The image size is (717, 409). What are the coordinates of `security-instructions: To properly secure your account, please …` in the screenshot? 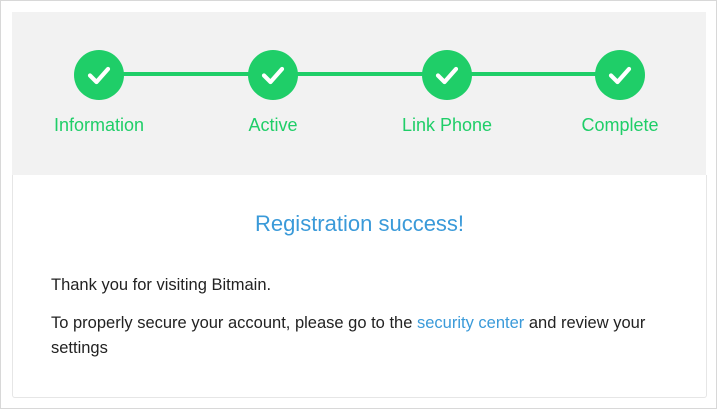 It's located at (361, 336).